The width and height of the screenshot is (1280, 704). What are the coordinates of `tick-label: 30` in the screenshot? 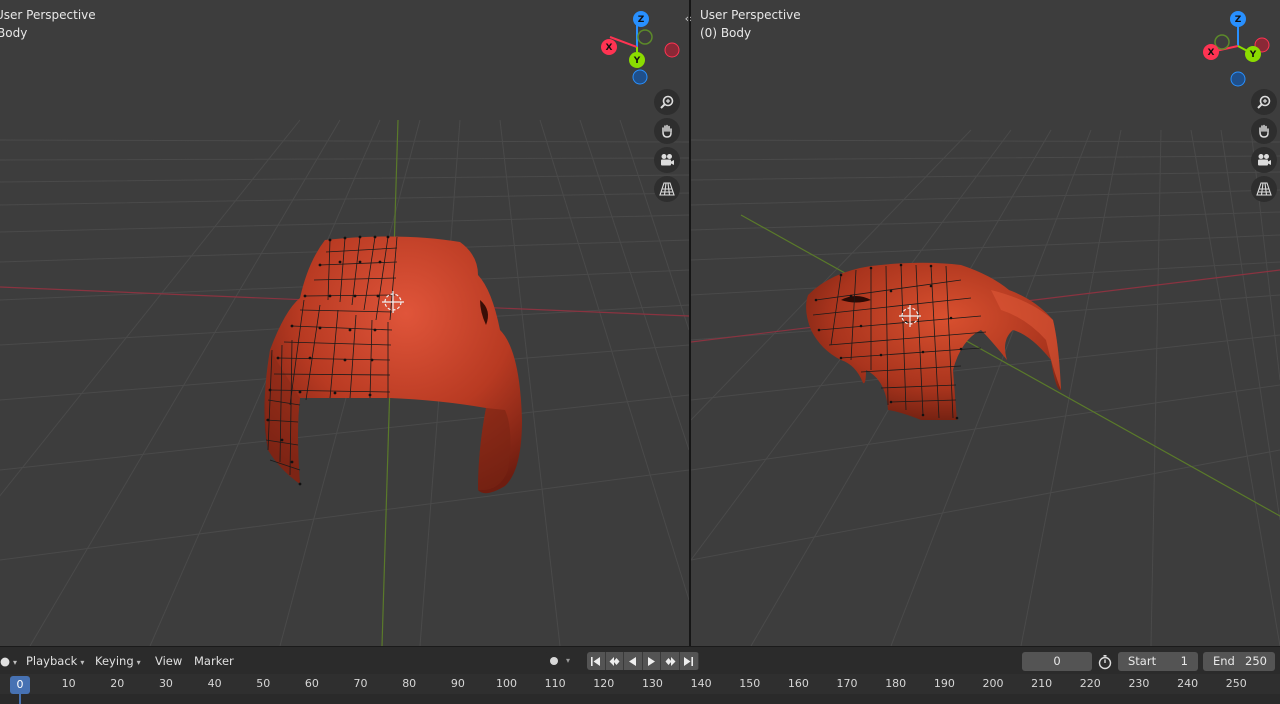 It's located at (165, 683).